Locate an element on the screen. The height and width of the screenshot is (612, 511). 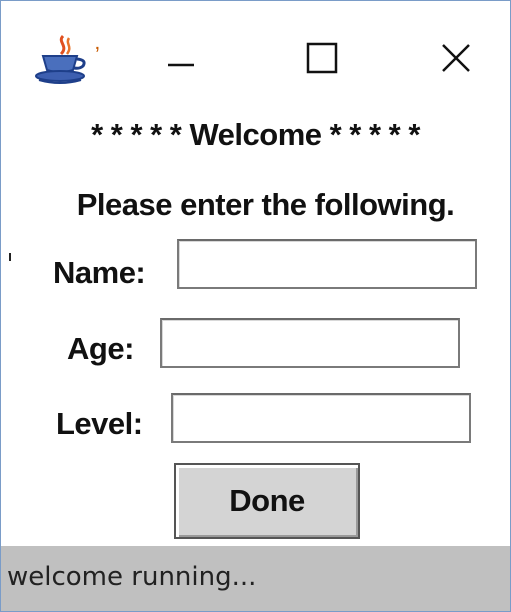
instructions-text: Please enter the following. is located at coordinates (265, 204).